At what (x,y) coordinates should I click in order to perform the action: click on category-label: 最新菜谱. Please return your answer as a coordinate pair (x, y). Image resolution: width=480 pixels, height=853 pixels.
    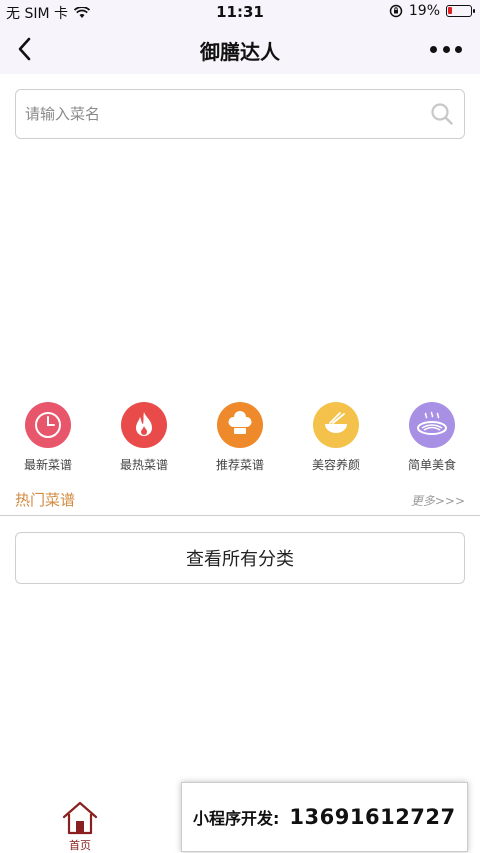
    Looking at the image, I should click on (47, 465).